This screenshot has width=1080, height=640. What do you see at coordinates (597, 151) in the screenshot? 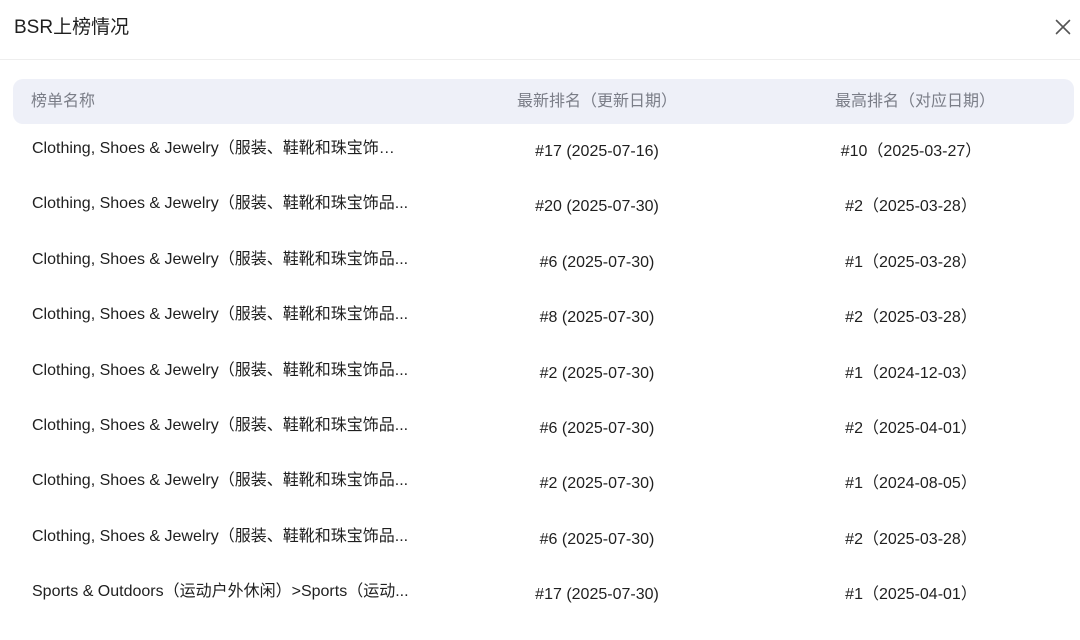
I see `latest-rank-cell: #17 (2025-07-16)` at bounding box center [597, 151].